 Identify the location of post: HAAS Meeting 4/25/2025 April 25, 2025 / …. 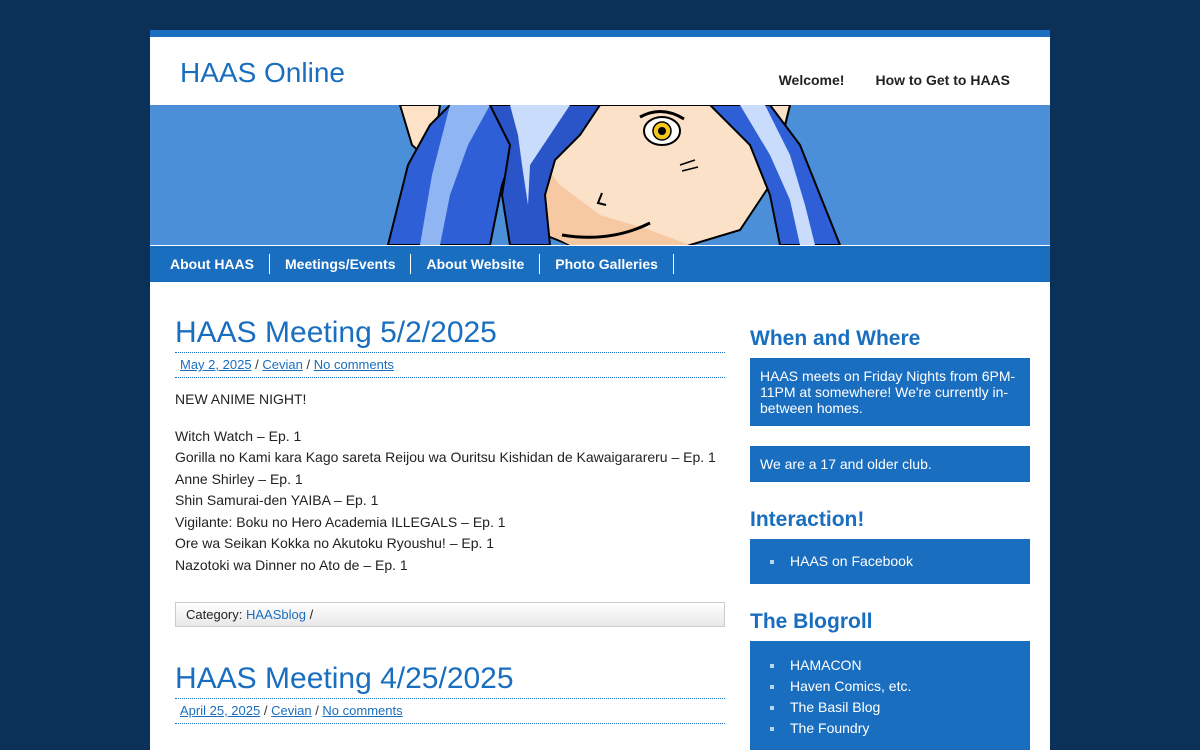
(450, 692).